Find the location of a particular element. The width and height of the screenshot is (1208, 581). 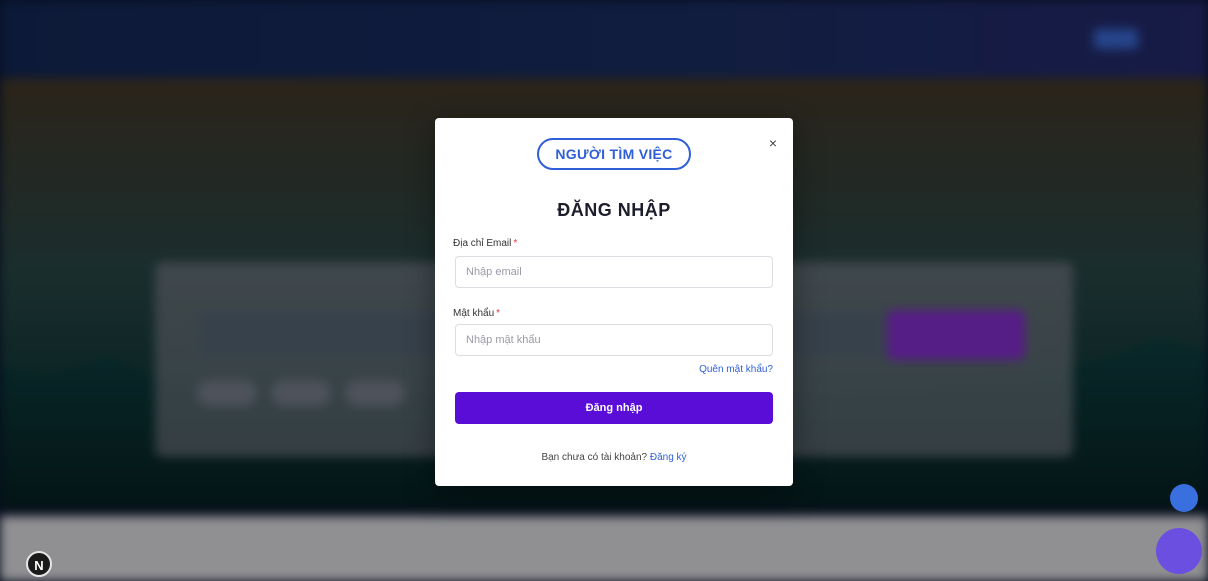

signup-prompt: Bạn chưa có tài khoản? Đăng ký is located at coordinates (614, 457).